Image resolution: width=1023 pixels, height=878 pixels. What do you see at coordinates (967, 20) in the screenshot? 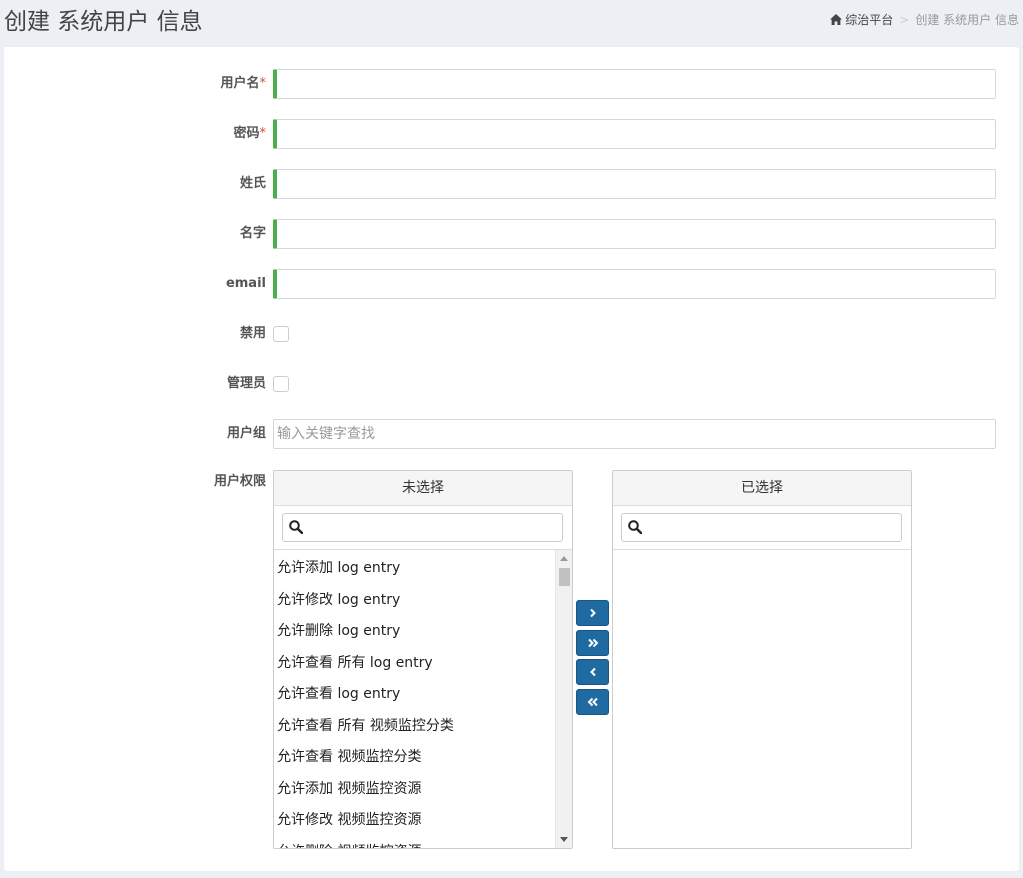
I see `breadcrumb-current: 创建 系统用户 信息` at bounding box center [967, 20].